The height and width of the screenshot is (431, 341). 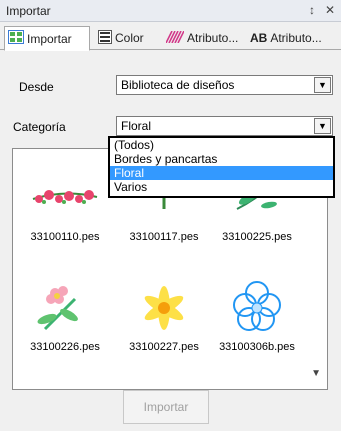 What do you see at coordinates (221, 145) in the screenshot?
I see `dropdown-option: (Todos)` at bounding box center [221, 145].